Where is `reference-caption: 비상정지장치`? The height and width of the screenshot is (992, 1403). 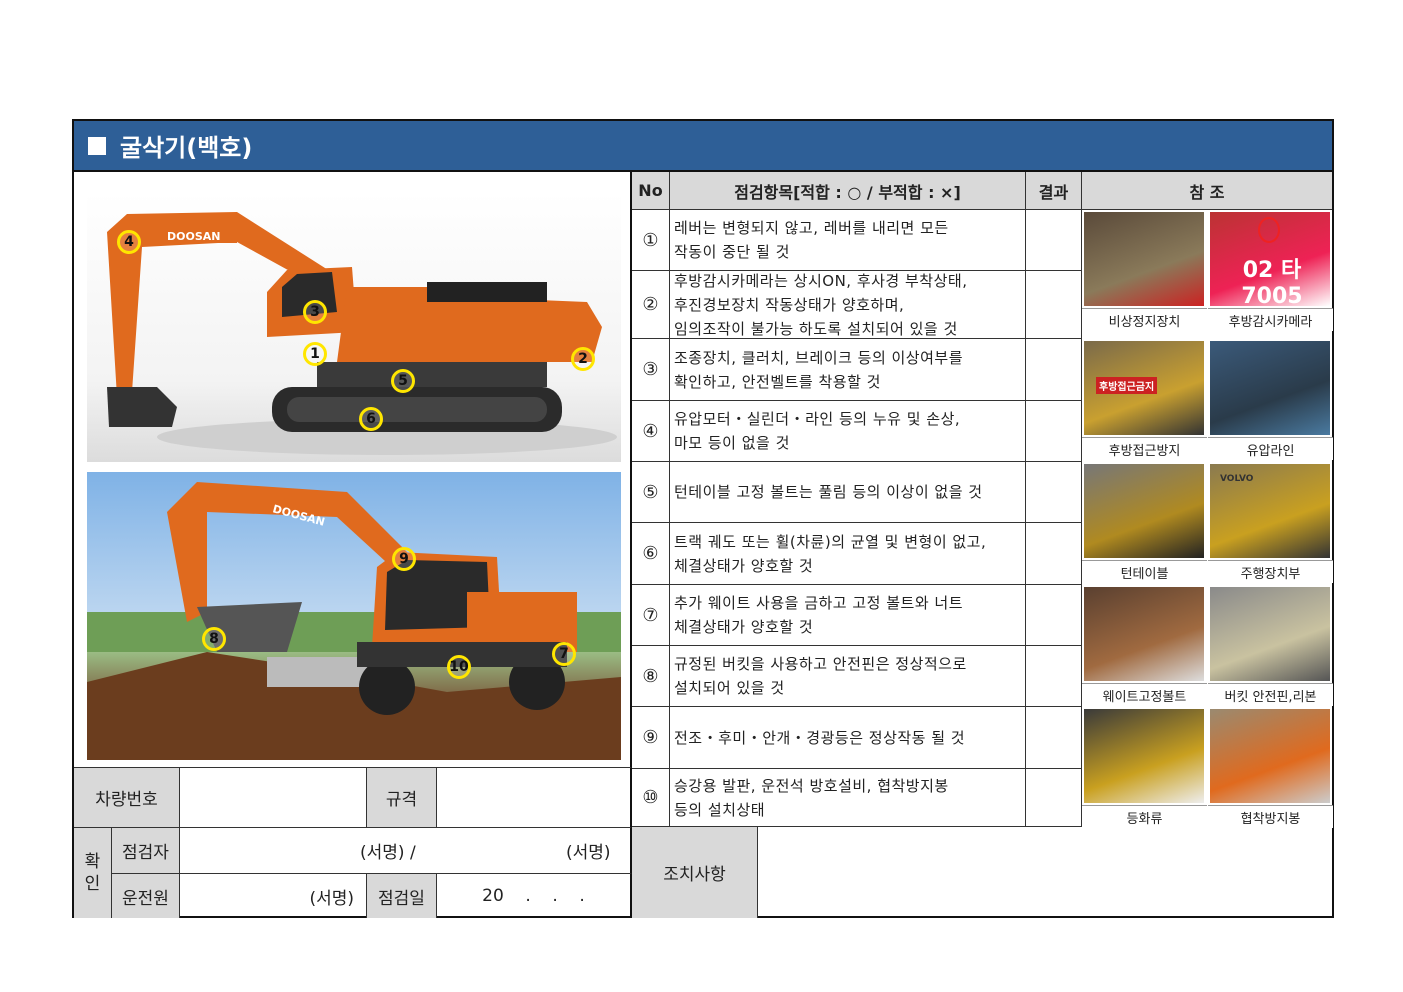
reference-caption: 비상정지장치 is located at coordinates (1144, 319).